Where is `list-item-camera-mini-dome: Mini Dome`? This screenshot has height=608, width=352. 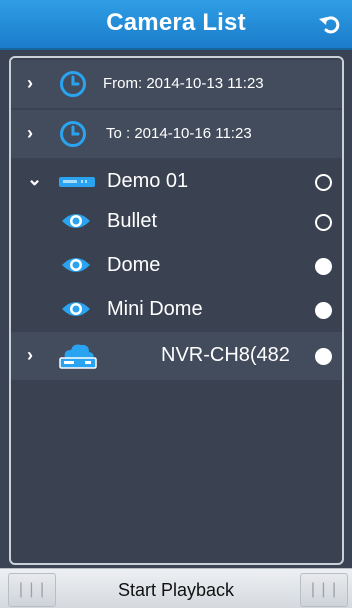 list-item-camera-mini-dome: Mini Dome is located at coordinates (176, 310).